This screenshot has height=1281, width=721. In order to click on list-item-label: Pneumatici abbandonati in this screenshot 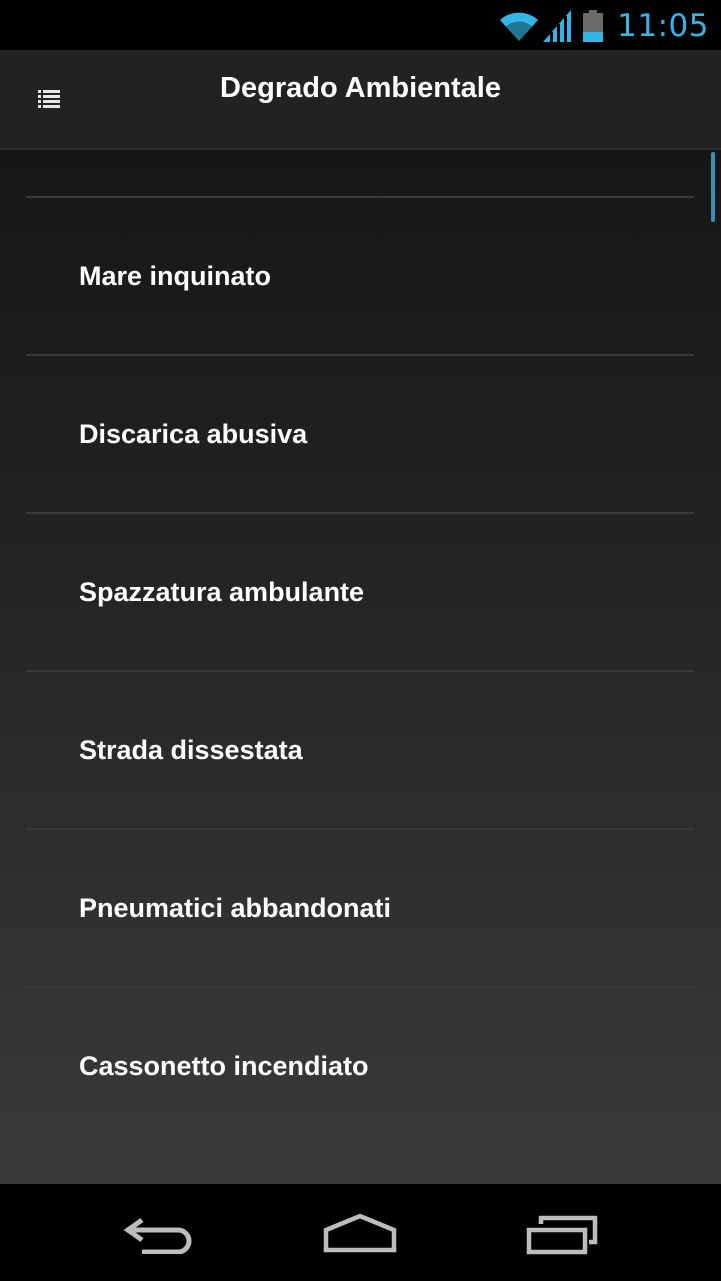, I will do `click(235, 907)`.